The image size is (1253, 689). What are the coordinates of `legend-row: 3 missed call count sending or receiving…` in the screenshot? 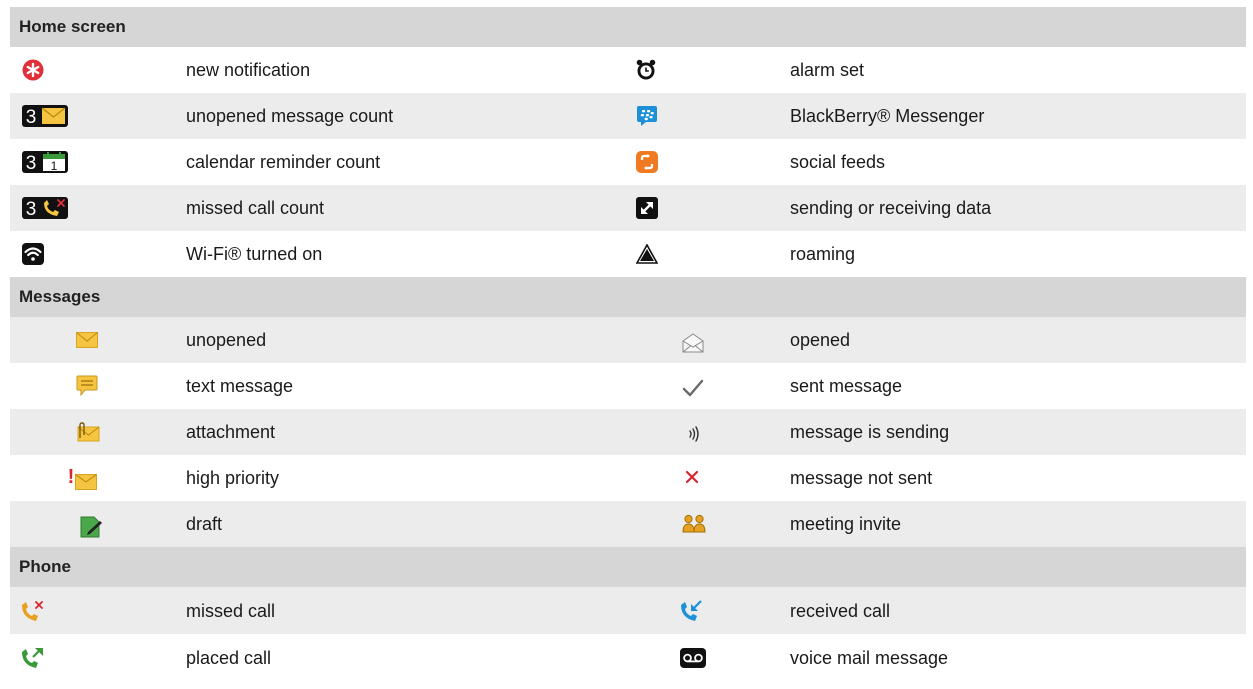 It's located at (628, 208).